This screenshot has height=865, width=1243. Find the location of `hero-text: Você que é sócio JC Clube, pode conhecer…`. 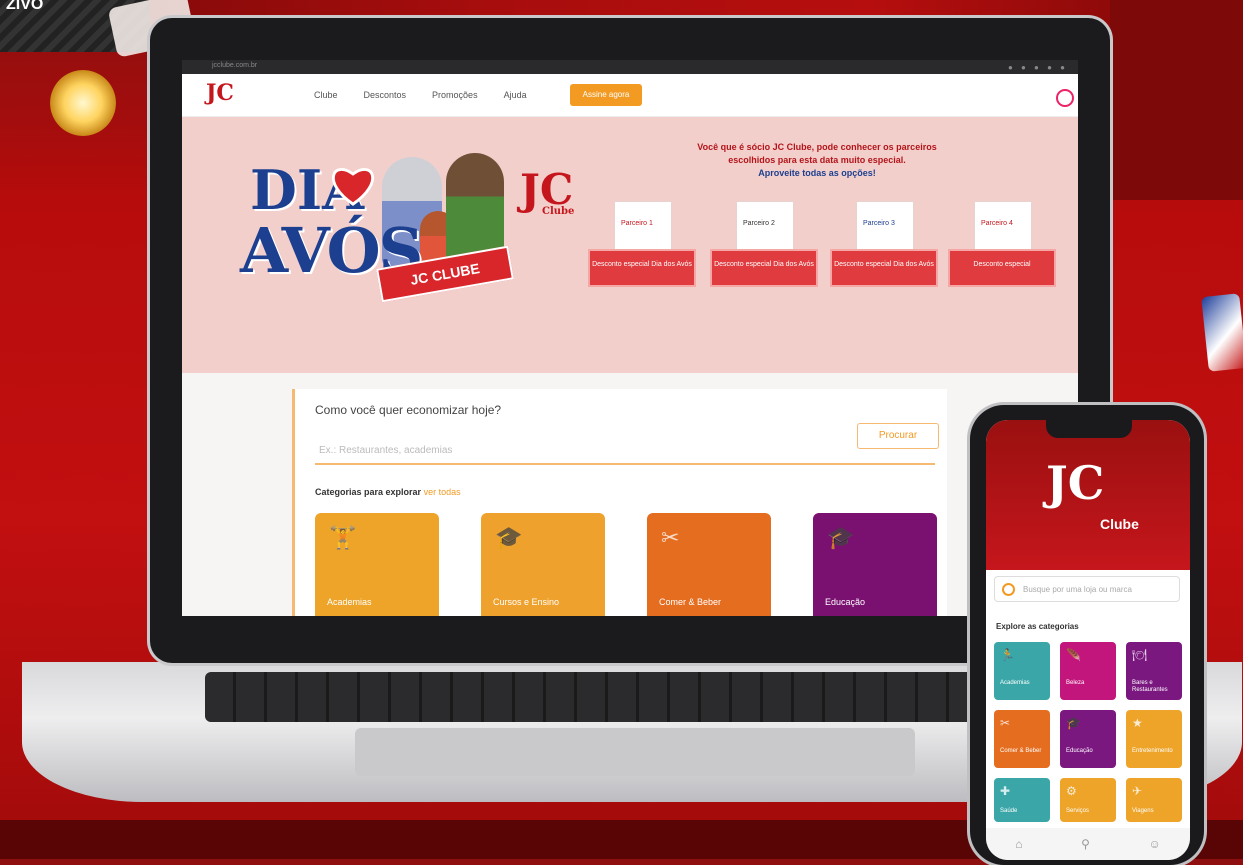

hero-text: Você que é sócio JC Clube, pode conhecer… is located at coordinates (817, 160).